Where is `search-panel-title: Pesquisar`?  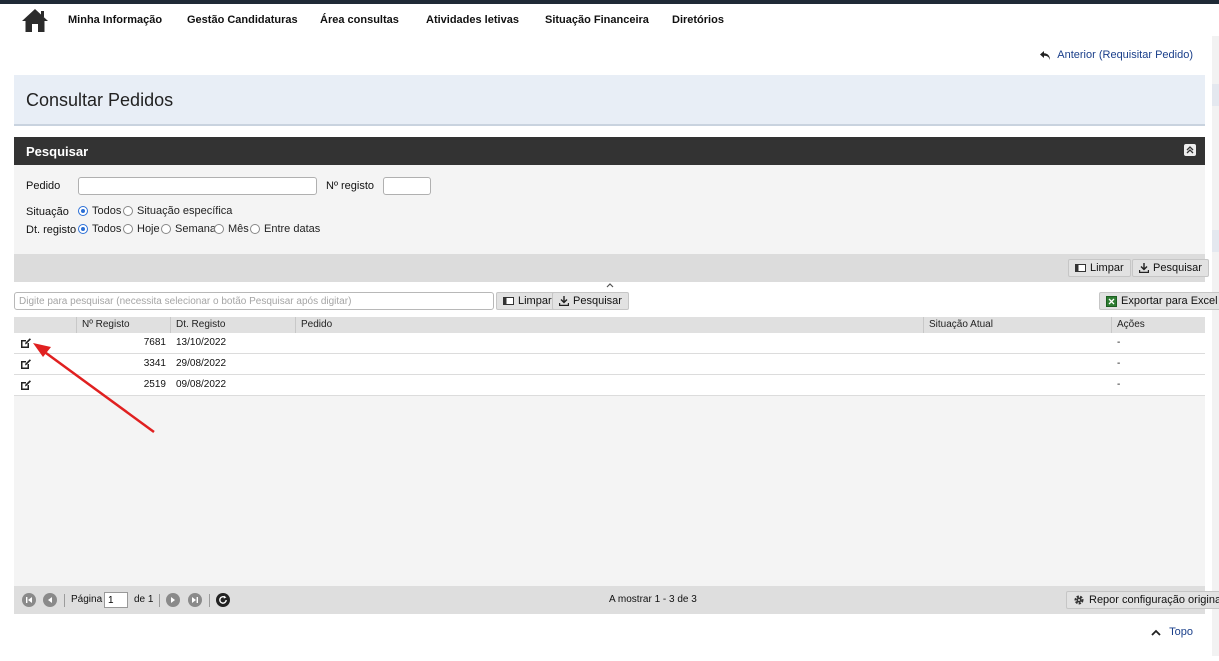
search-panel-title: Pesquisar is located at coordinates (57, 151).